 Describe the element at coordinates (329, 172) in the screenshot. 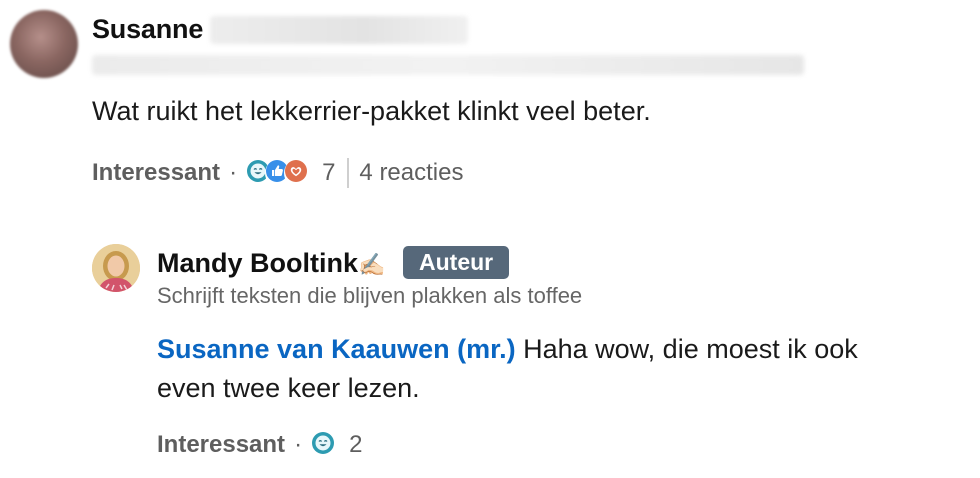

I see `reaction-count: 7` at that location.